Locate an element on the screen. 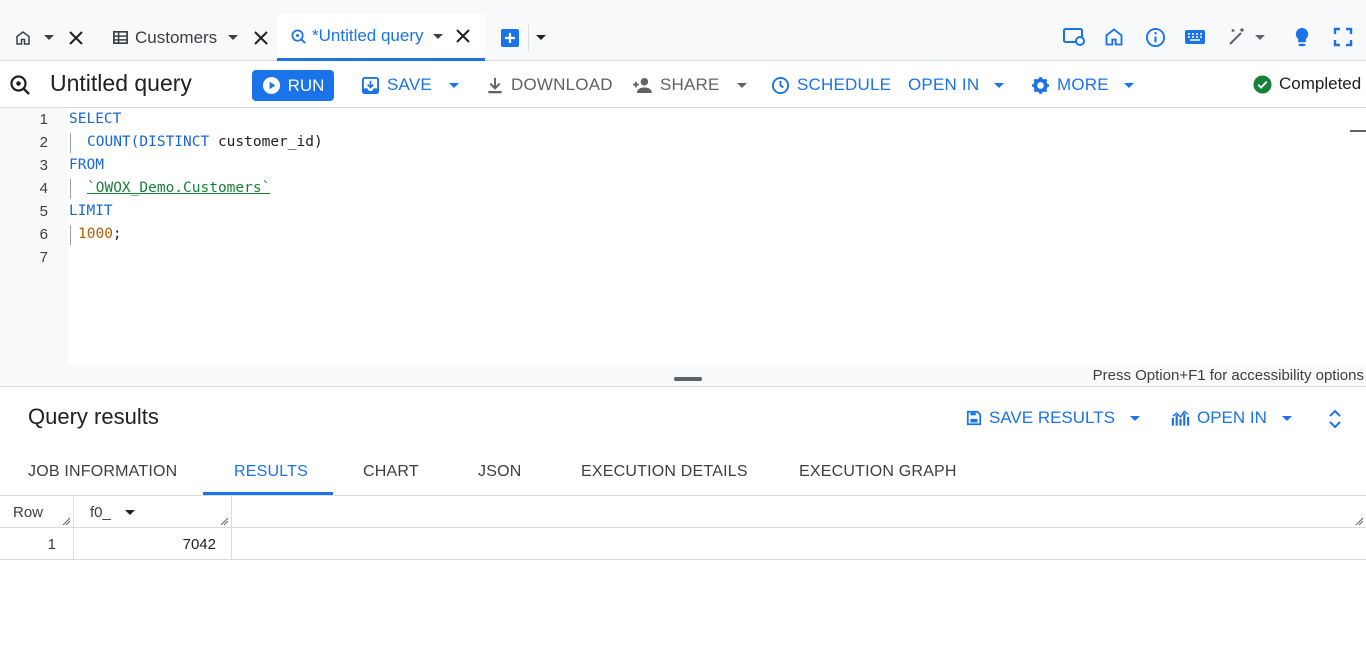  save-results-label: SAVE RESULTS is located at coordinates (1052, 417).